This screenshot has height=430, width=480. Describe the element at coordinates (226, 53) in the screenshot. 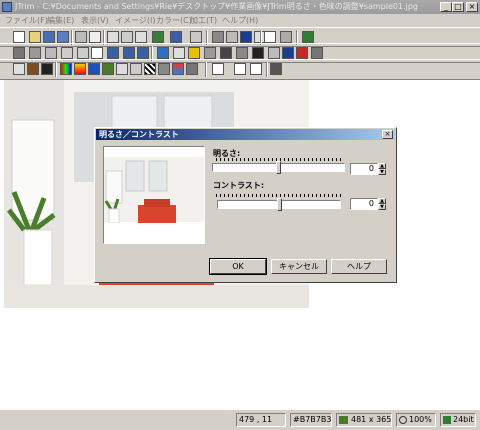

I see `sharpen-icon` at that location.